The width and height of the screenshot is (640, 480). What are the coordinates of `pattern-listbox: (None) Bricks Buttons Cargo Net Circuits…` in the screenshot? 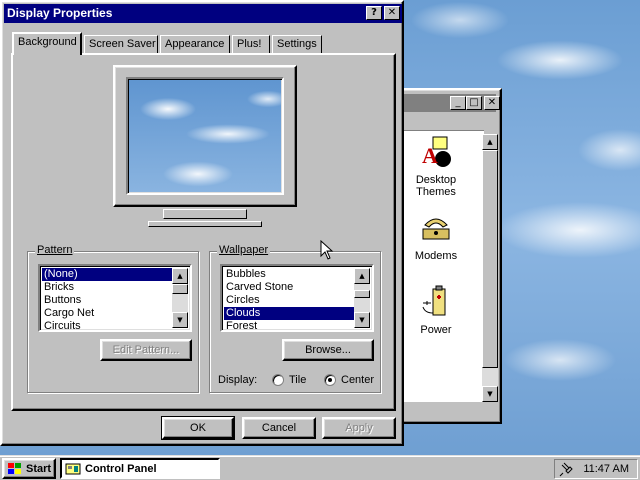 It's located at (115, 298).